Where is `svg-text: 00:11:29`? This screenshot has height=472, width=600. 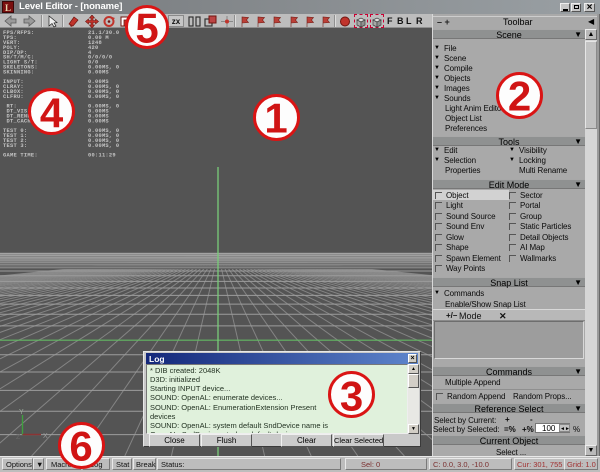
svg-text: 00:11:29 is located at coordinates (102, 156).